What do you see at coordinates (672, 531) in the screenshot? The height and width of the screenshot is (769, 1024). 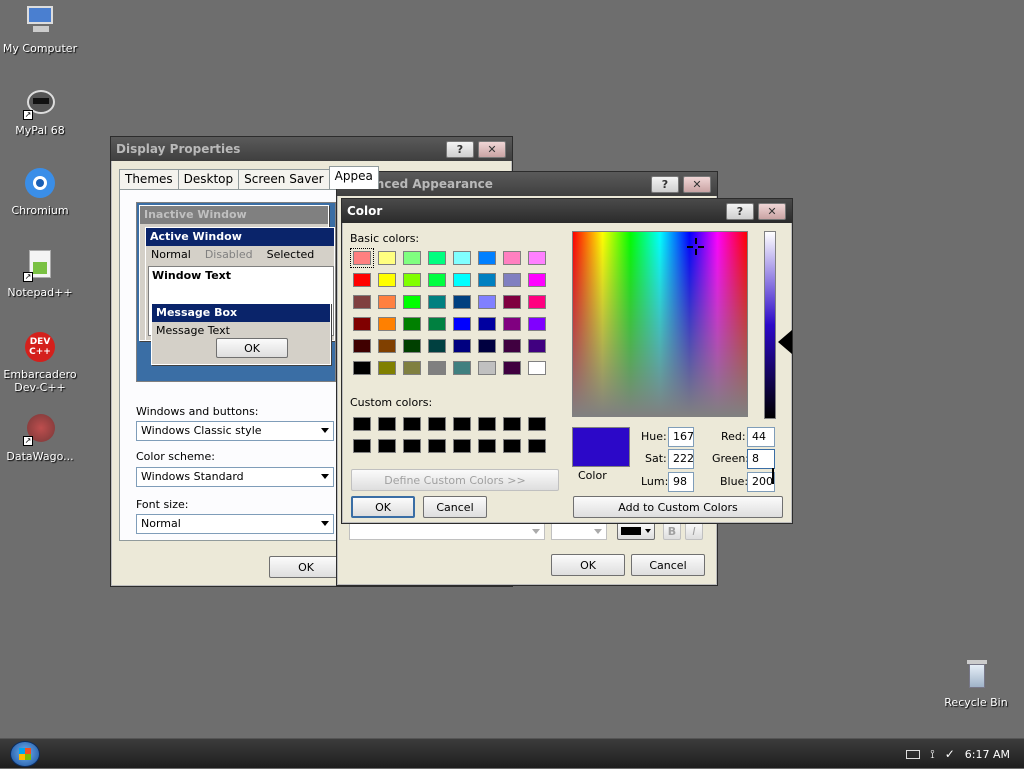 I see `bold-toggle: B` at bounding box center [672, 531].